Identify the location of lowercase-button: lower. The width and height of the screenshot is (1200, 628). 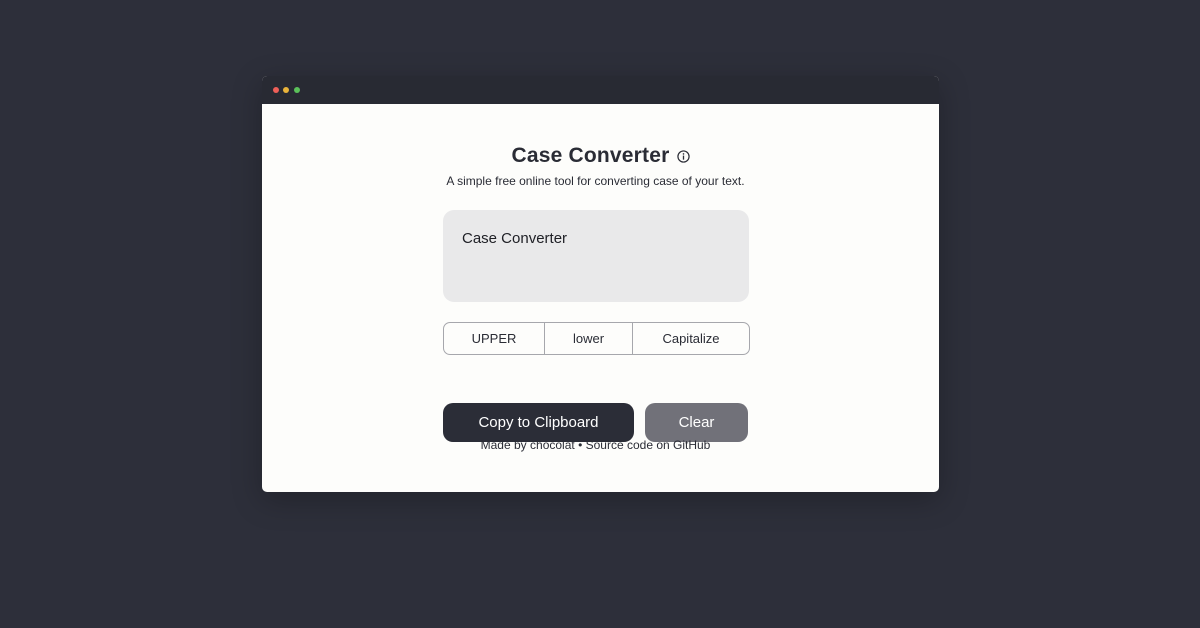
(589, 338).